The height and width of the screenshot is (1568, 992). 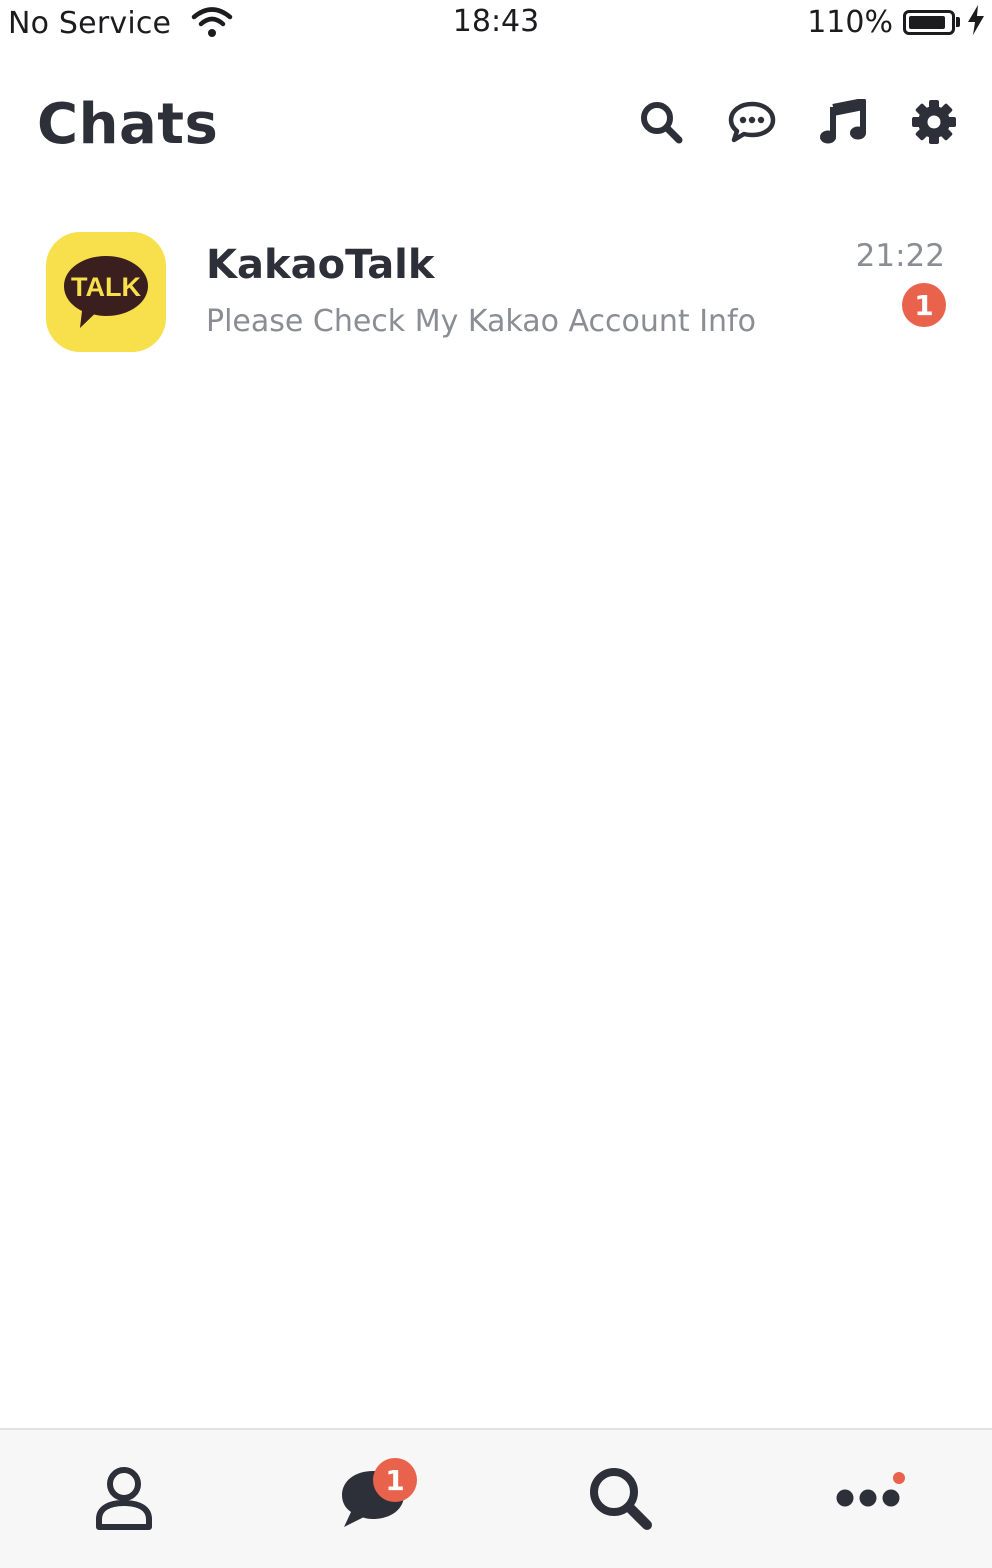 I want to click on more-notification-dot, so click(x=899, y=1478).